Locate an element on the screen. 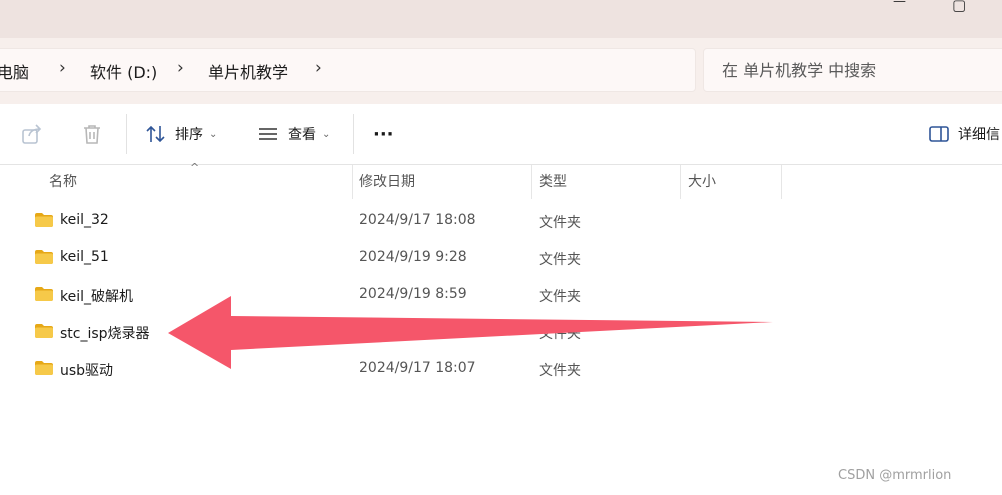 The image size is (1002, 495). file-row: usb驱动 2024/9/17 18:07 文件夹 is located at coordinates (408, 369).